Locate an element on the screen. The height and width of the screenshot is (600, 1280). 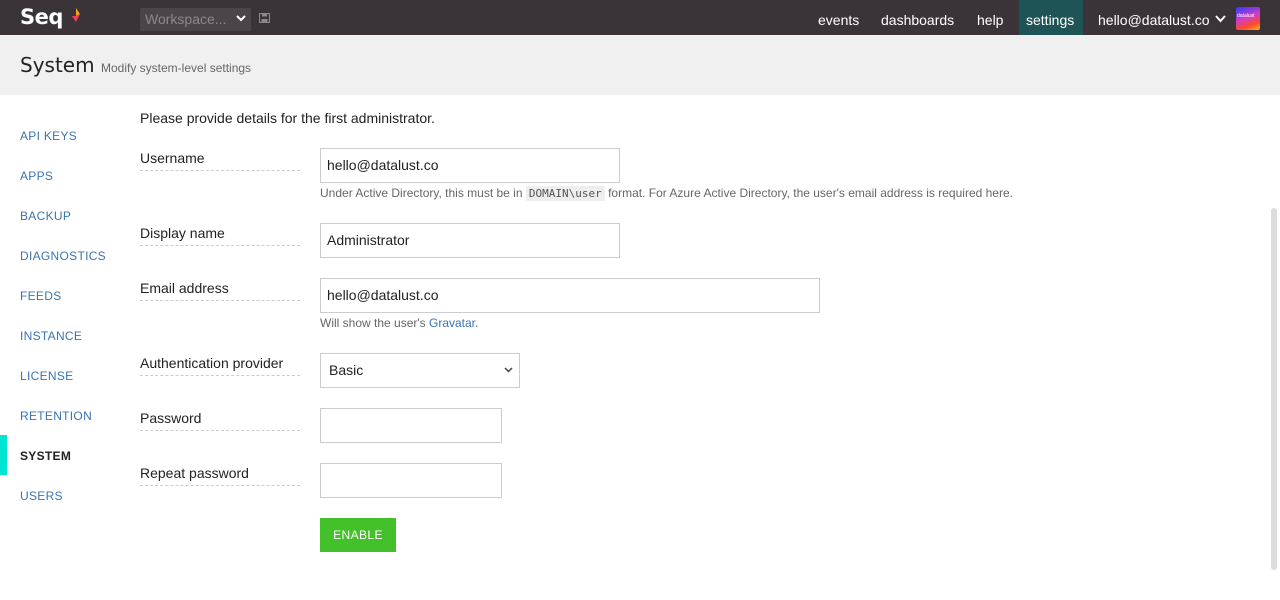
sidebar-item-users: USERS is located at coordinates (41, 496).